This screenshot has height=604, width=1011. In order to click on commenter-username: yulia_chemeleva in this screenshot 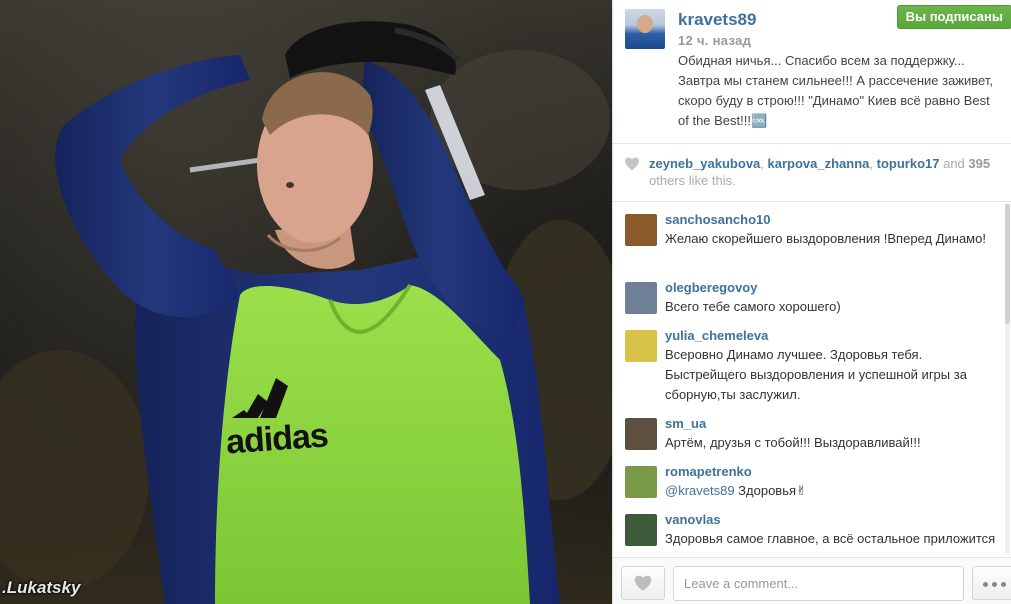, I will do `click(831, 336)`.